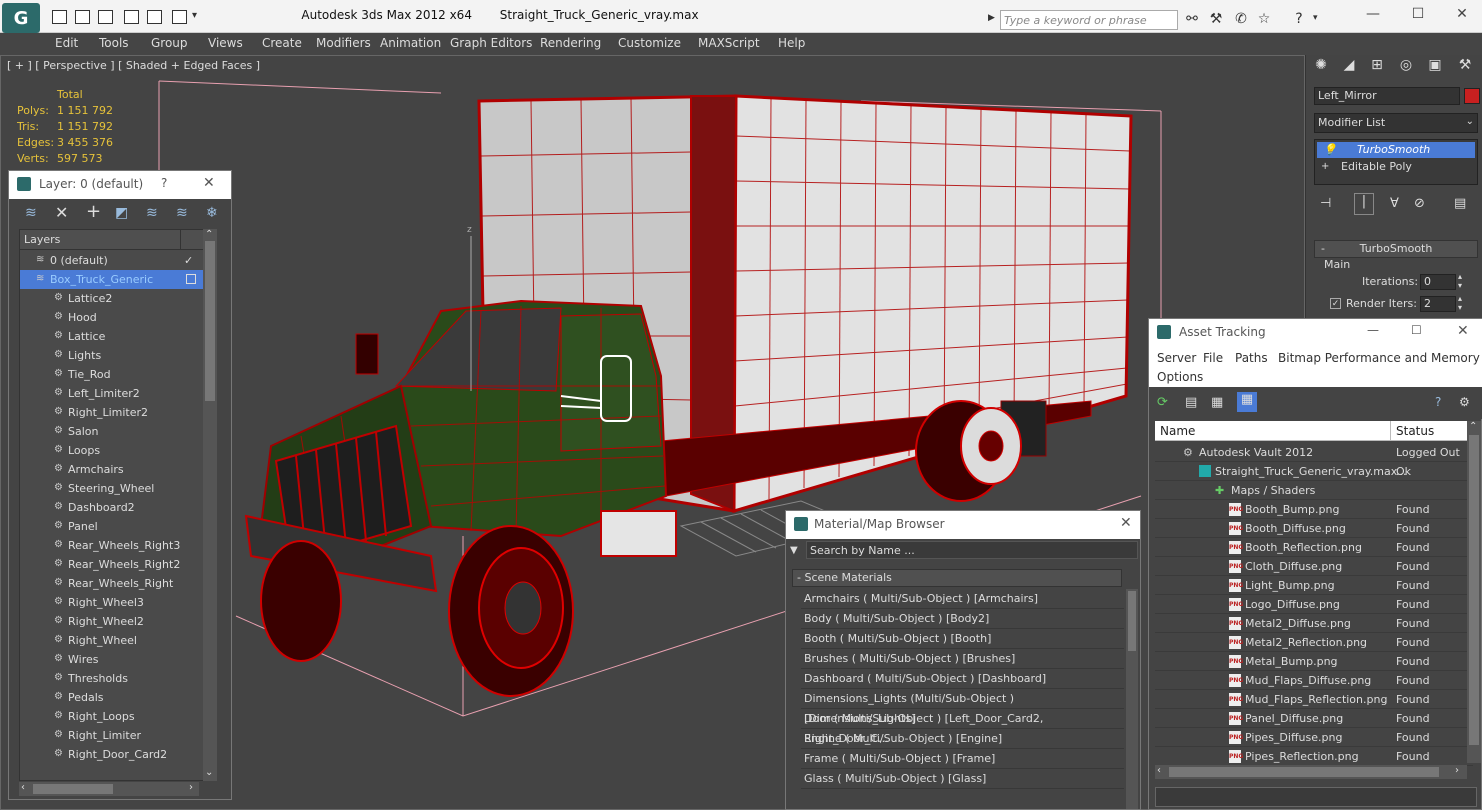  I want to click on menu-animation: Animation, so click(410, 43).